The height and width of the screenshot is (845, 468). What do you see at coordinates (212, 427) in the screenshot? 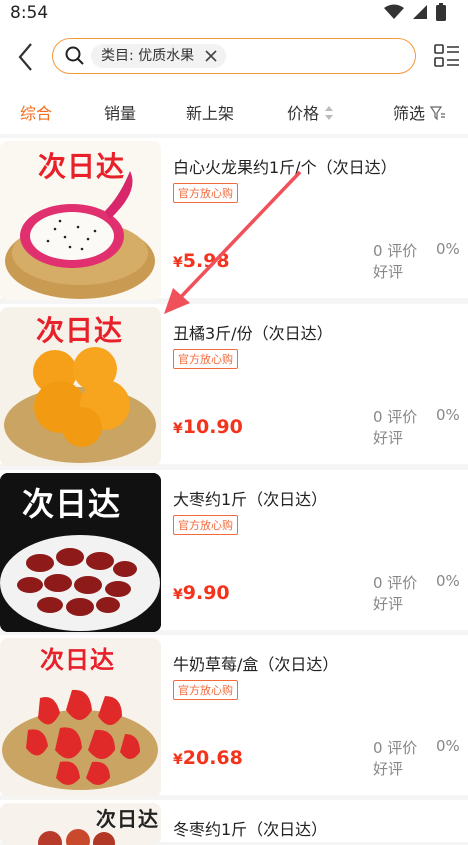
I see `price-value: 10.90` at bounding box center [212, 427].